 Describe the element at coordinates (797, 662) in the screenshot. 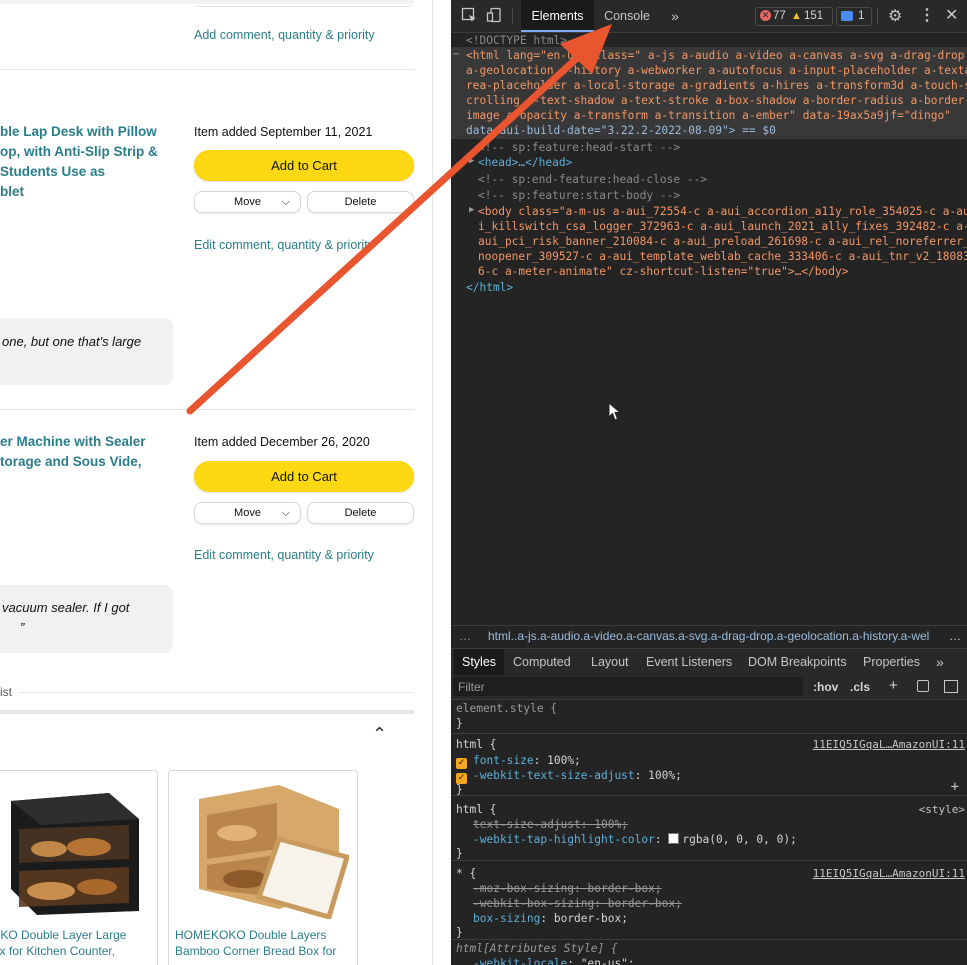

I see `tab-dom-breakpoints: DOM Breakpoints` at that location.